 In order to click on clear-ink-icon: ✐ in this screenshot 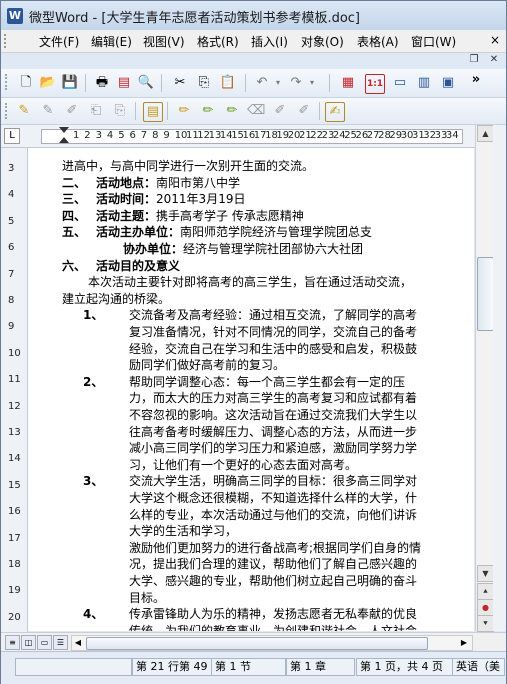, I will do `click(280, 111)`.